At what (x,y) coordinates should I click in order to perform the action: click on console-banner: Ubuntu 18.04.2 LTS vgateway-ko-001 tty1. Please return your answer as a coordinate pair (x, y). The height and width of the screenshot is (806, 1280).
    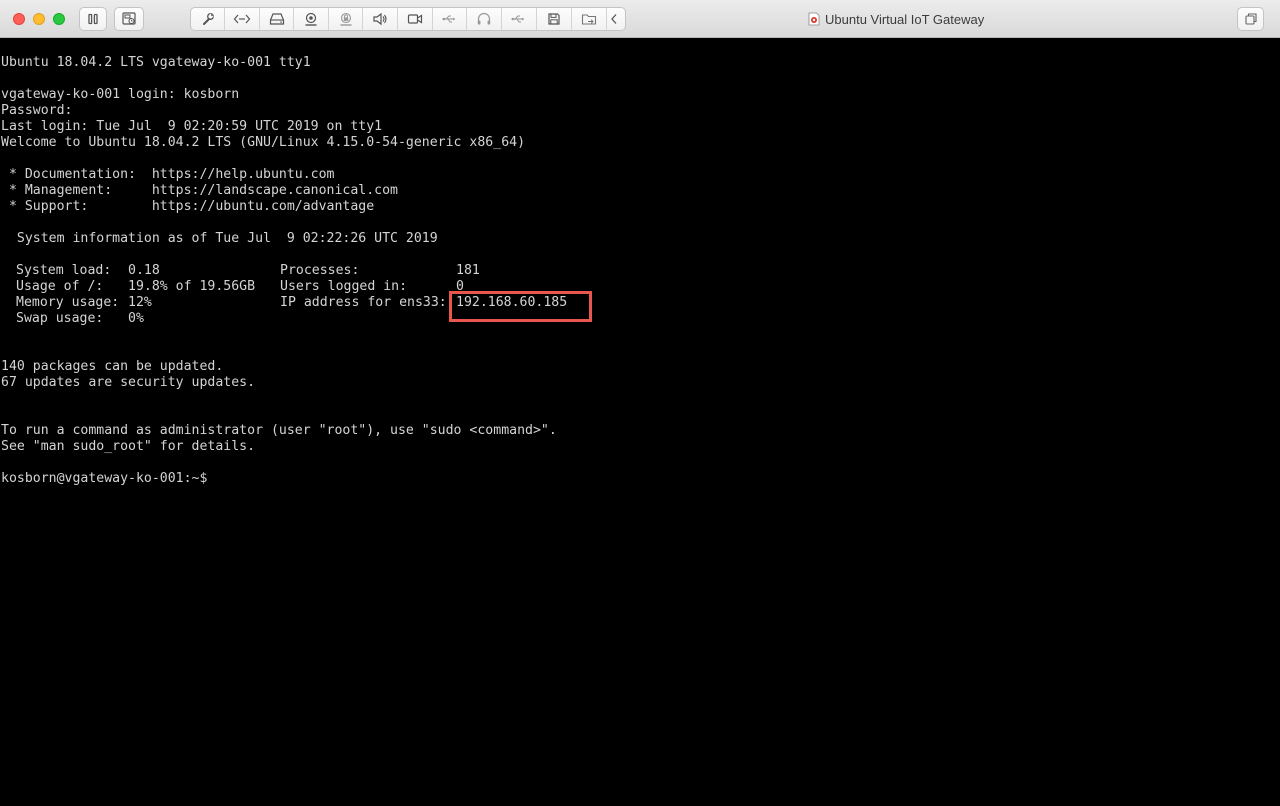
    Looking at the image, I should click on (156, 62).